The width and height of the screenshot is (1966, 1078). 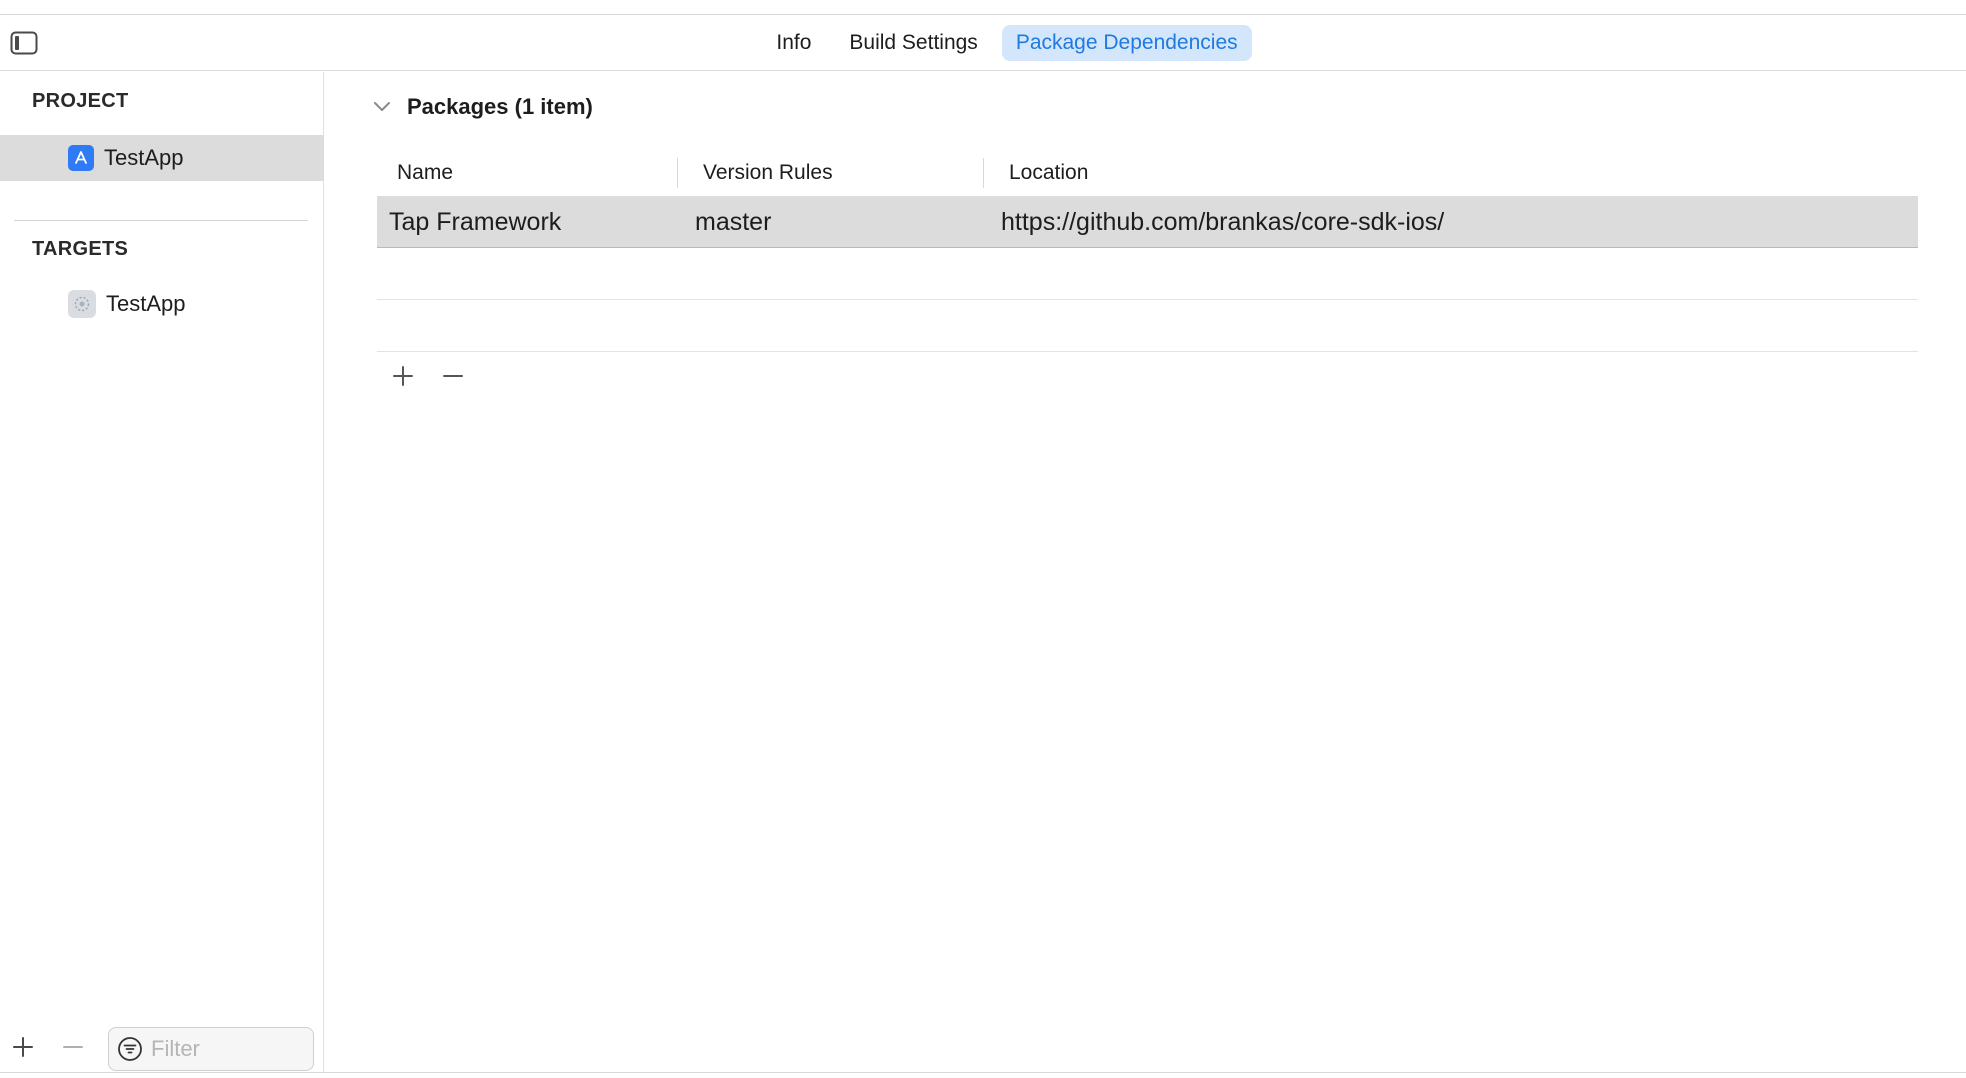 I want to click on add-package-button, so click(x=403, y=376).